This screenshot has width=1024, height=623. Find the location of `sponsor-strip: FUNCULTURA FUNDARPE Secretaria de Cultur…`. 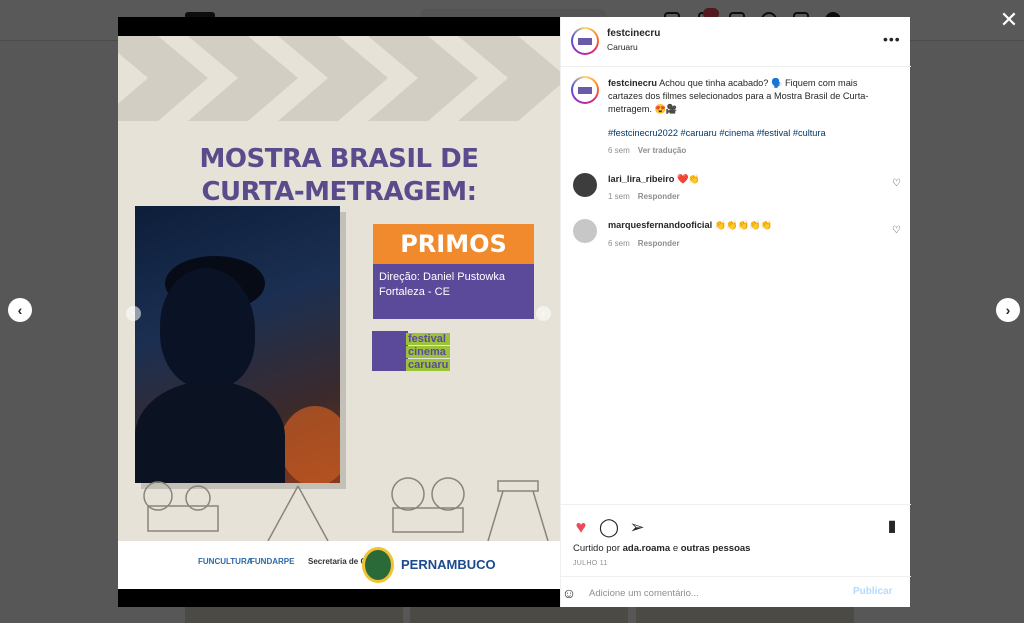

sponsor-strip: FUNCULTURA FUNDARPE Secretaria de Cultur… is located at coordinates (339, 565).